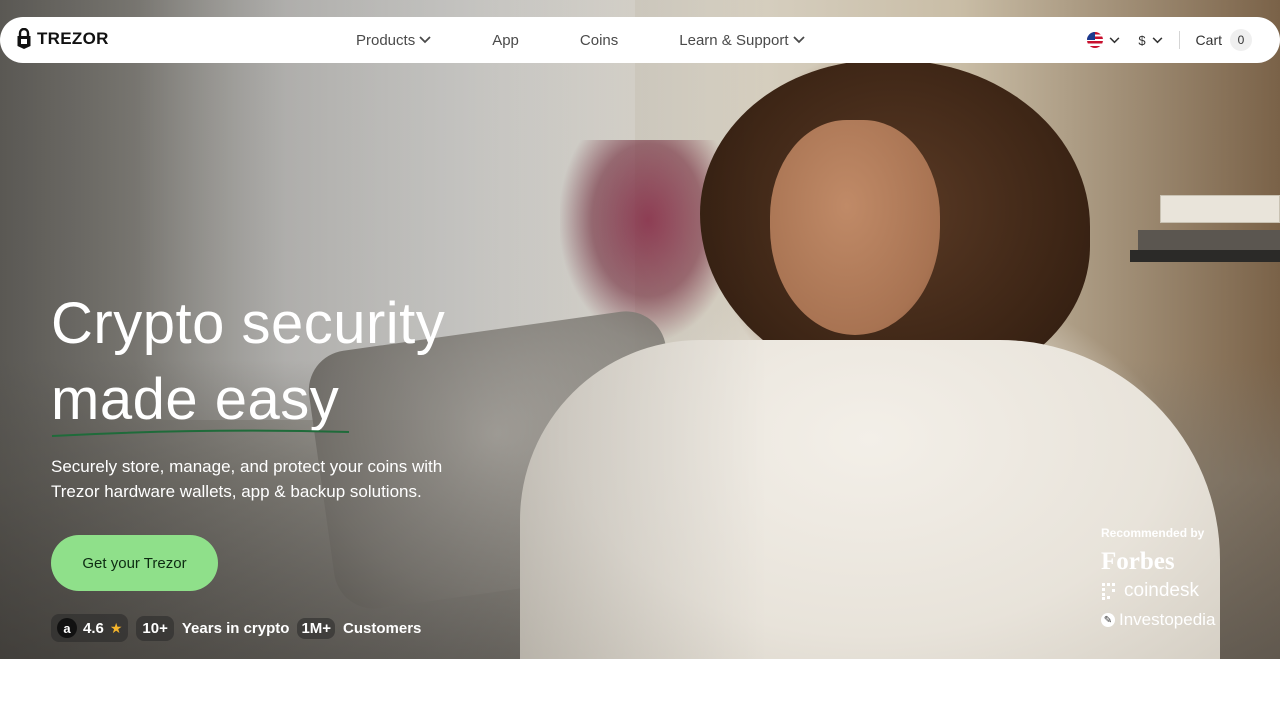 The image size is (1280, 720). What do you see at coordinates (195, 399) in the screenshot?
I see `hero-headline-line2: made easy` at bounding box center [195, 399].